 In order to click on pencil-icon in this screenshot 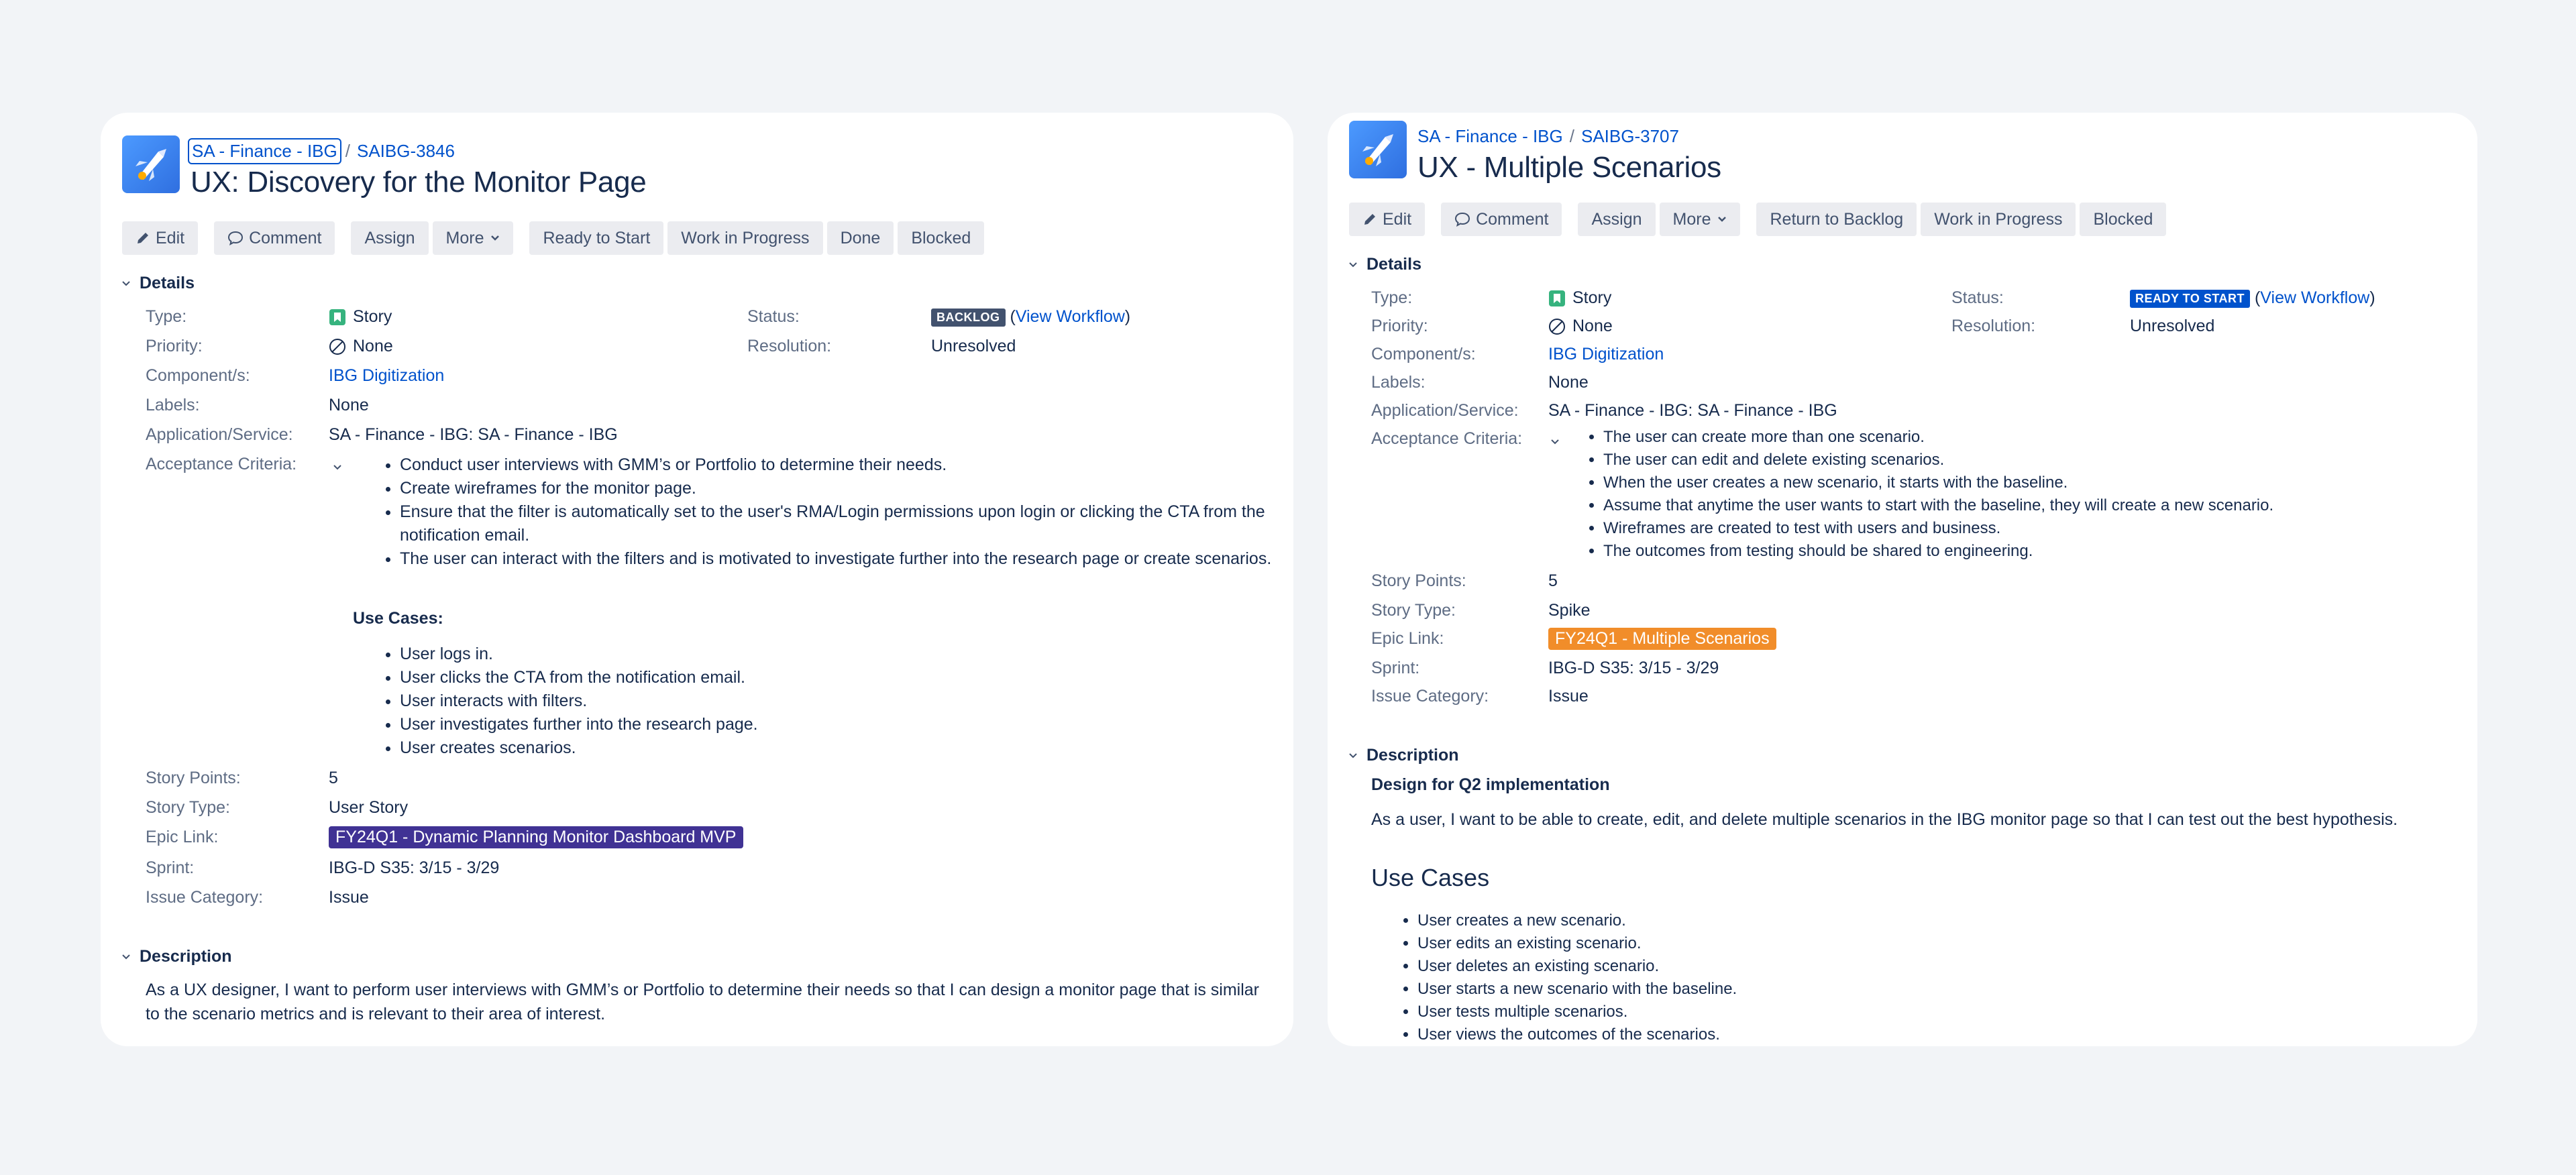, I will do `click(1369, 219)`.